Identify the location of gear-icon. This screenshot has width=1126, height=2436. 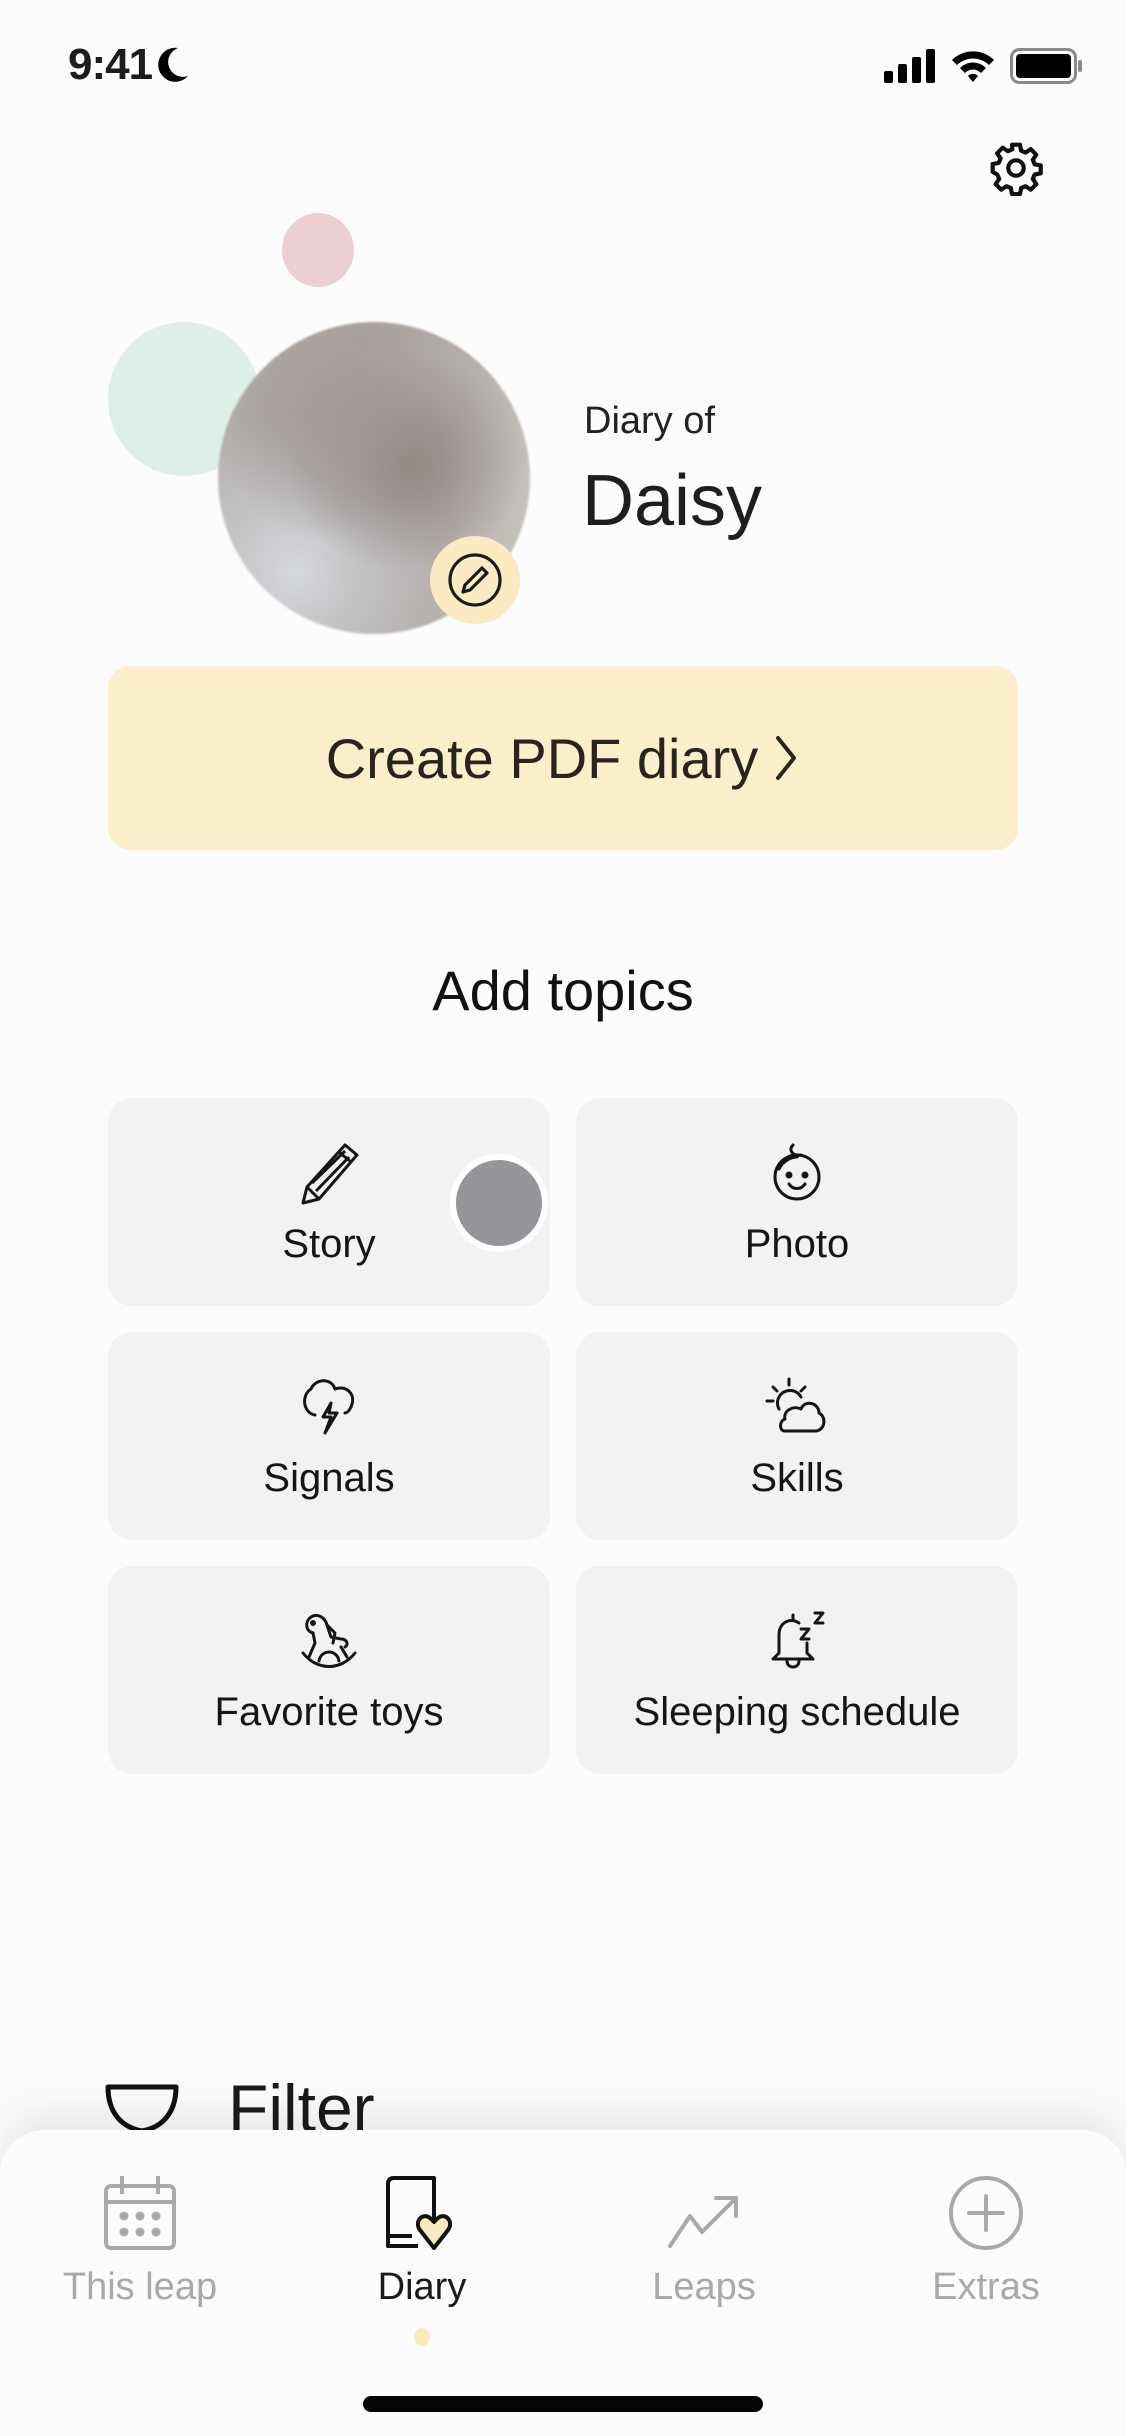
(1016, 169).